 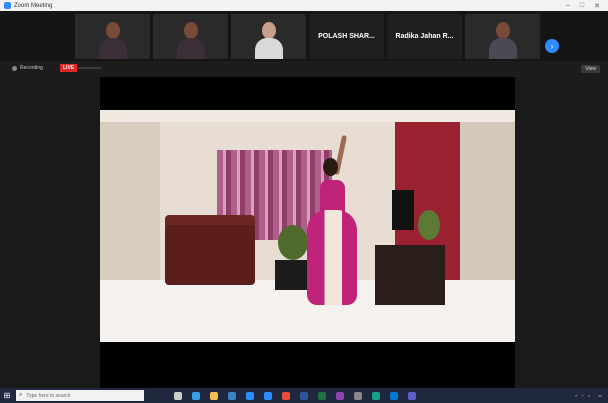 I want to click on recording-indicator: Recording, so click(x=27, y=68).